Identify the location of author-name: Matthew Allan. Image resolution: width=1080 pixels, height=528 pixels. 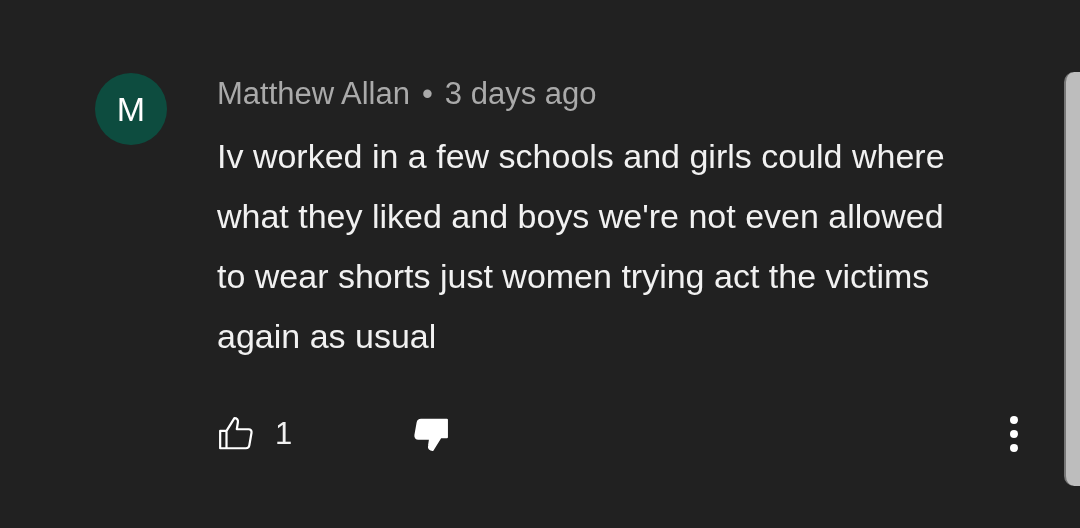
(313, 94).